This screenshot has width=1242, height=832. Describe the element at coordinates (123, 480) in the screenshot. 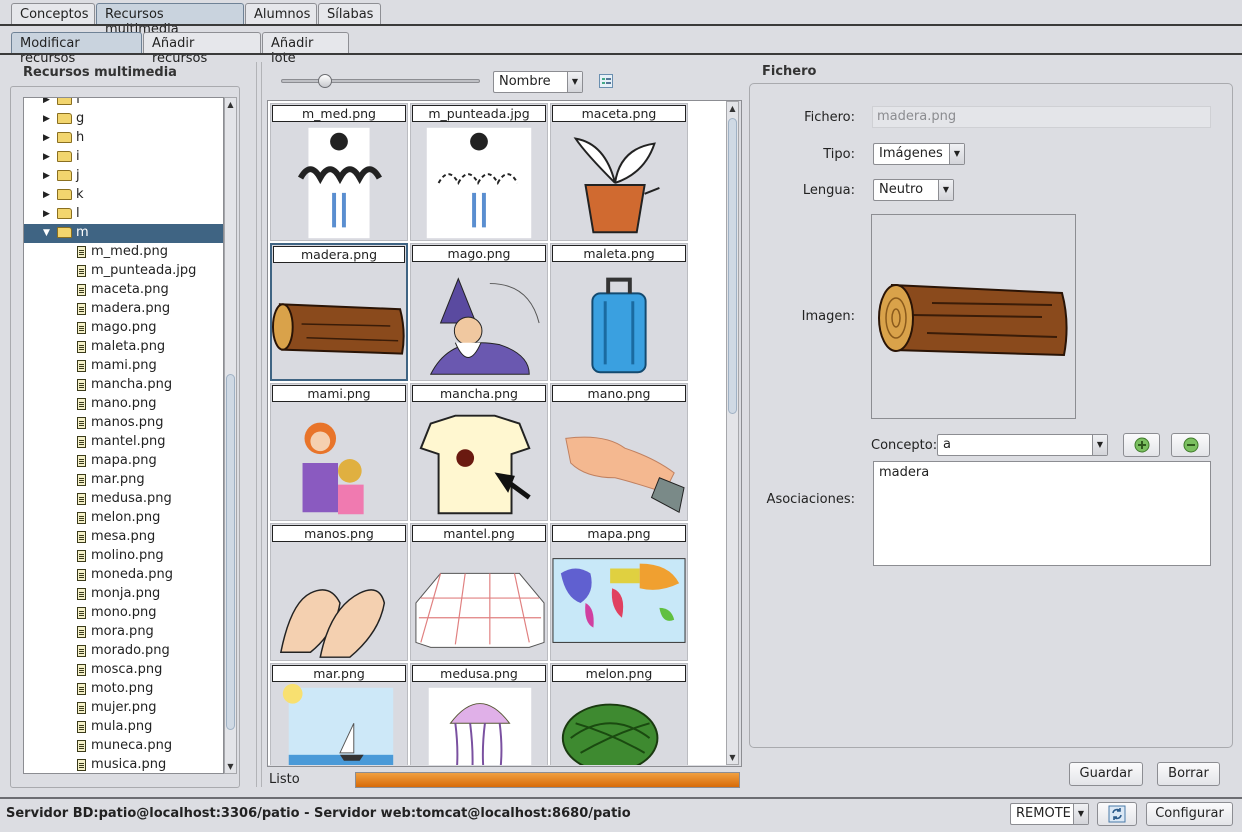

I see `tree-file: mar.png` at that location.